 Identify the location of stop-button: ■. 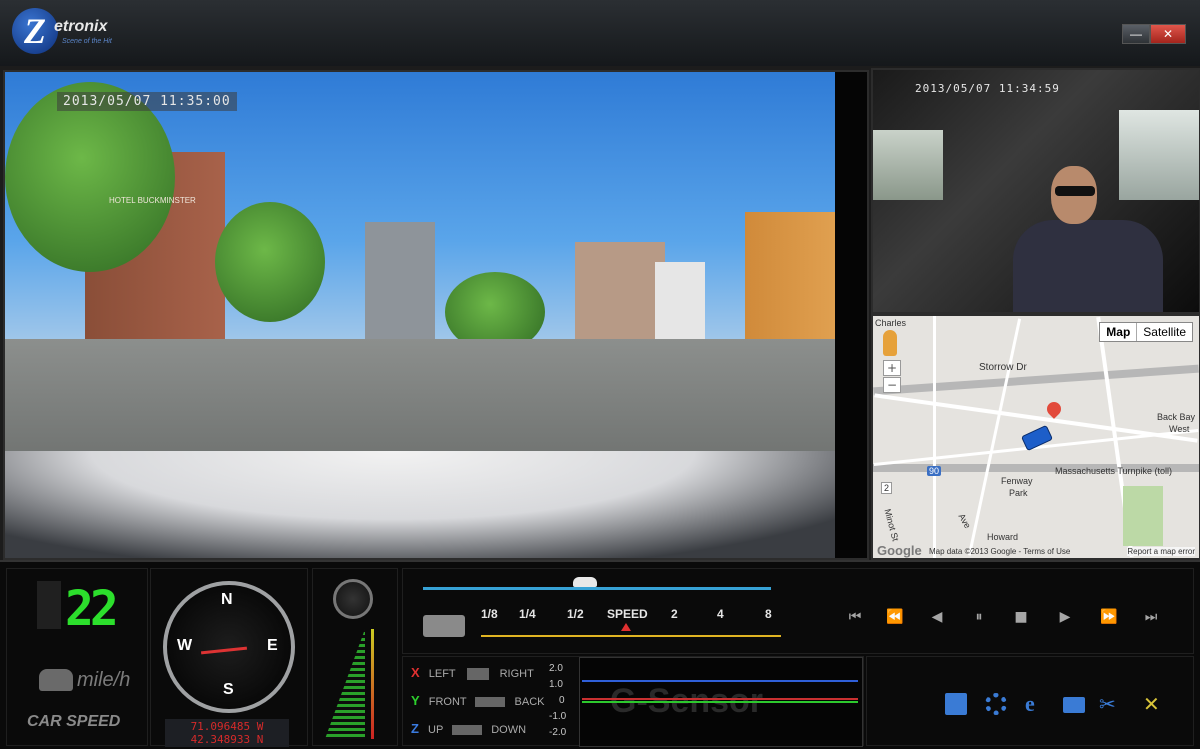
(1021, 618).